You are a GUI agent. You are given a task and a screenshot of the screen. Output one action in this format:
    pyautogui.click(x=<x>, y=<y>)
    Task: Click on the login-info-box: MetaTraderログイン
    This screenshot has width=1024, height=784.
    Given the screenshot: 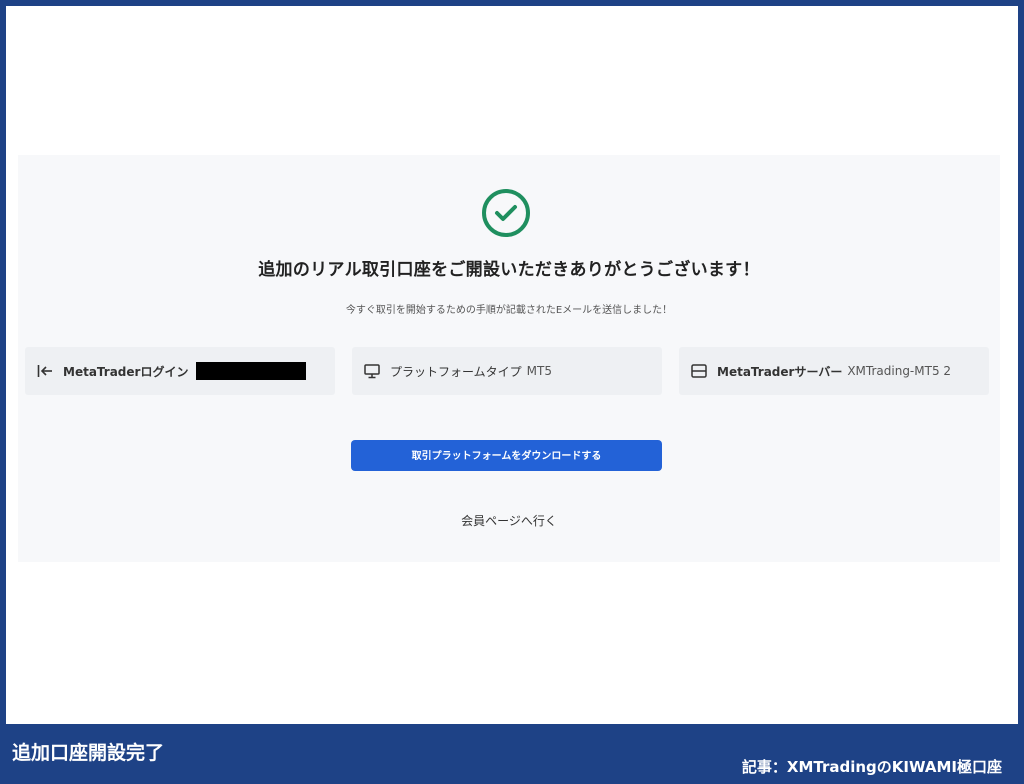 What is the action you would take?
    pyautogui.click(x=180, y=371)
    